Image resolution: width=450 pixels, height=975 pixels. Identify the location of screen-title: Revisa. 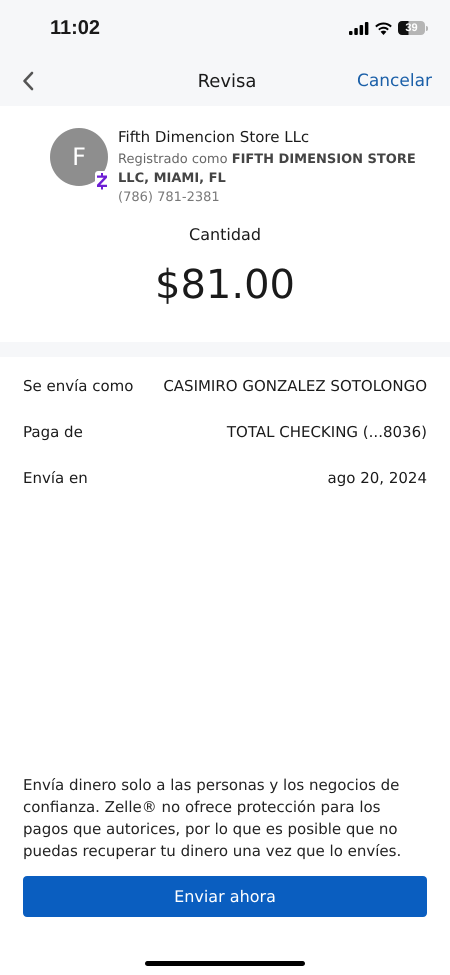
(227, 81).